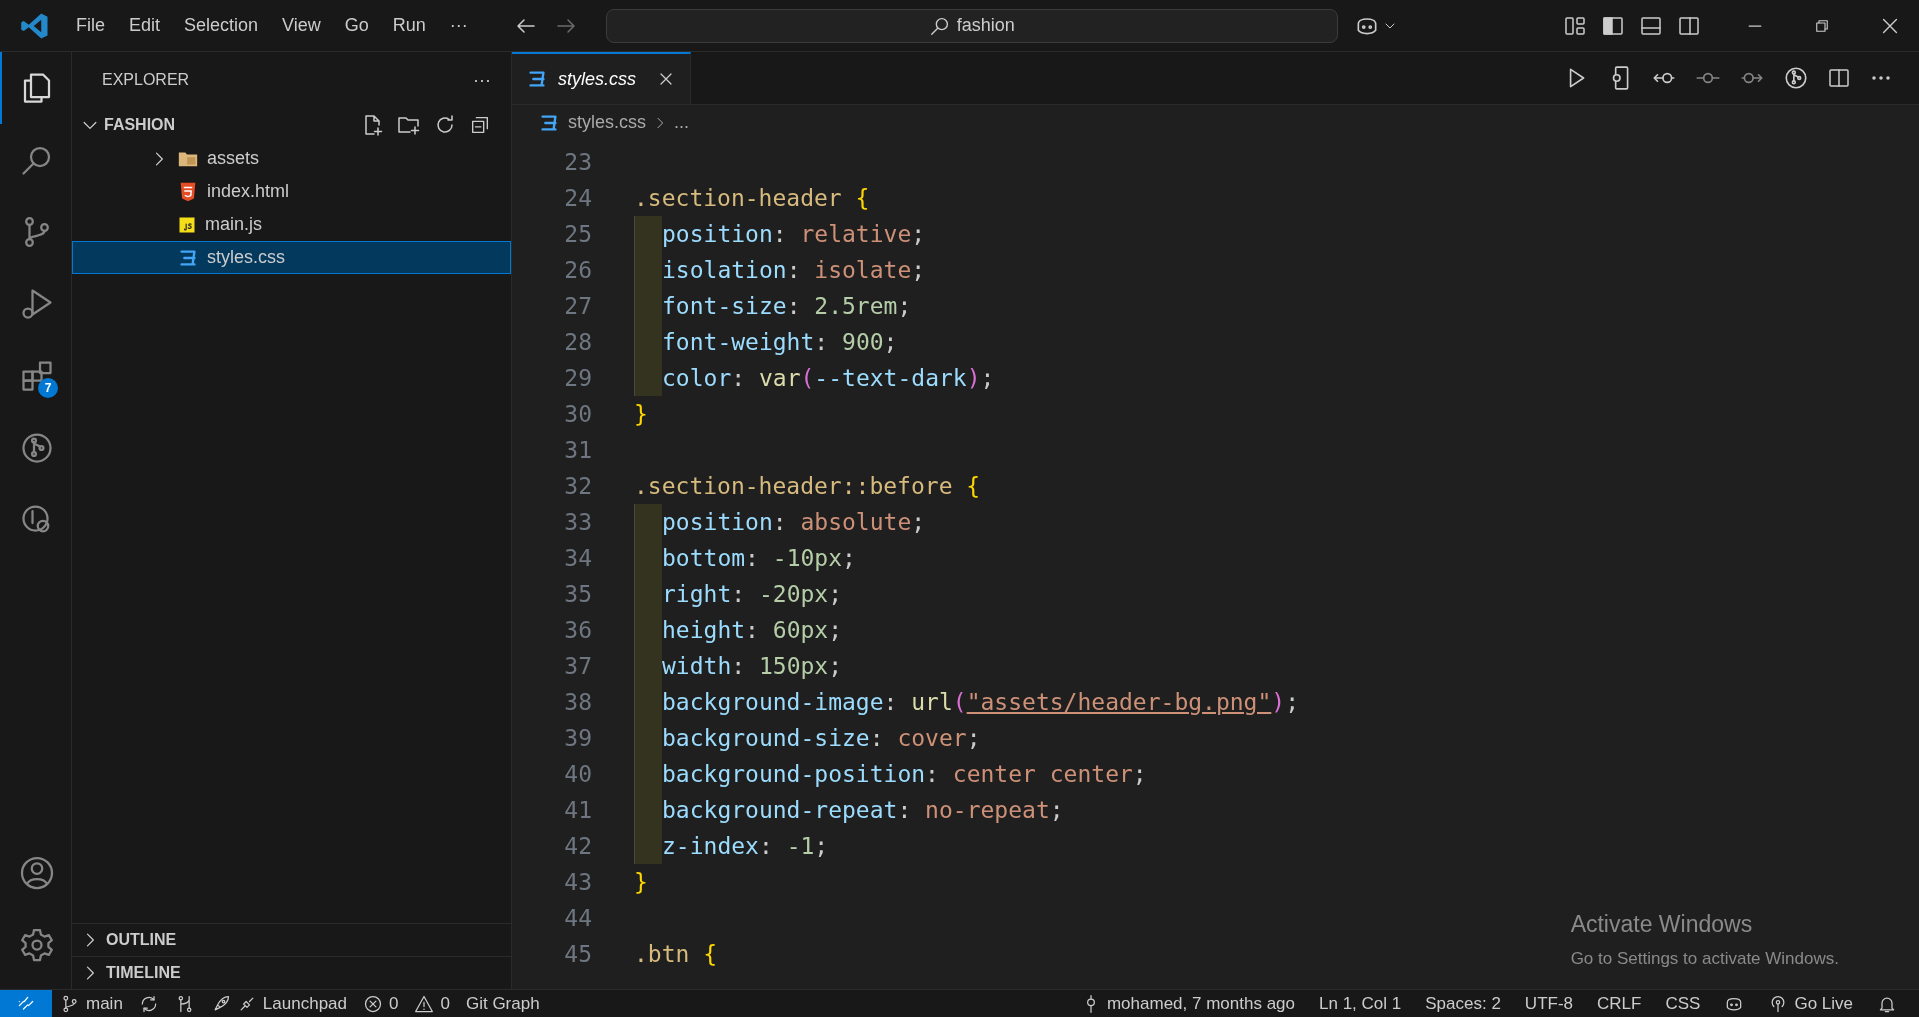  What do you see at coordinates (1704, 958) in the screenshot?
I see `activation-text: Go to Settings to activate Windows.` at bounding box center [1704, 958].